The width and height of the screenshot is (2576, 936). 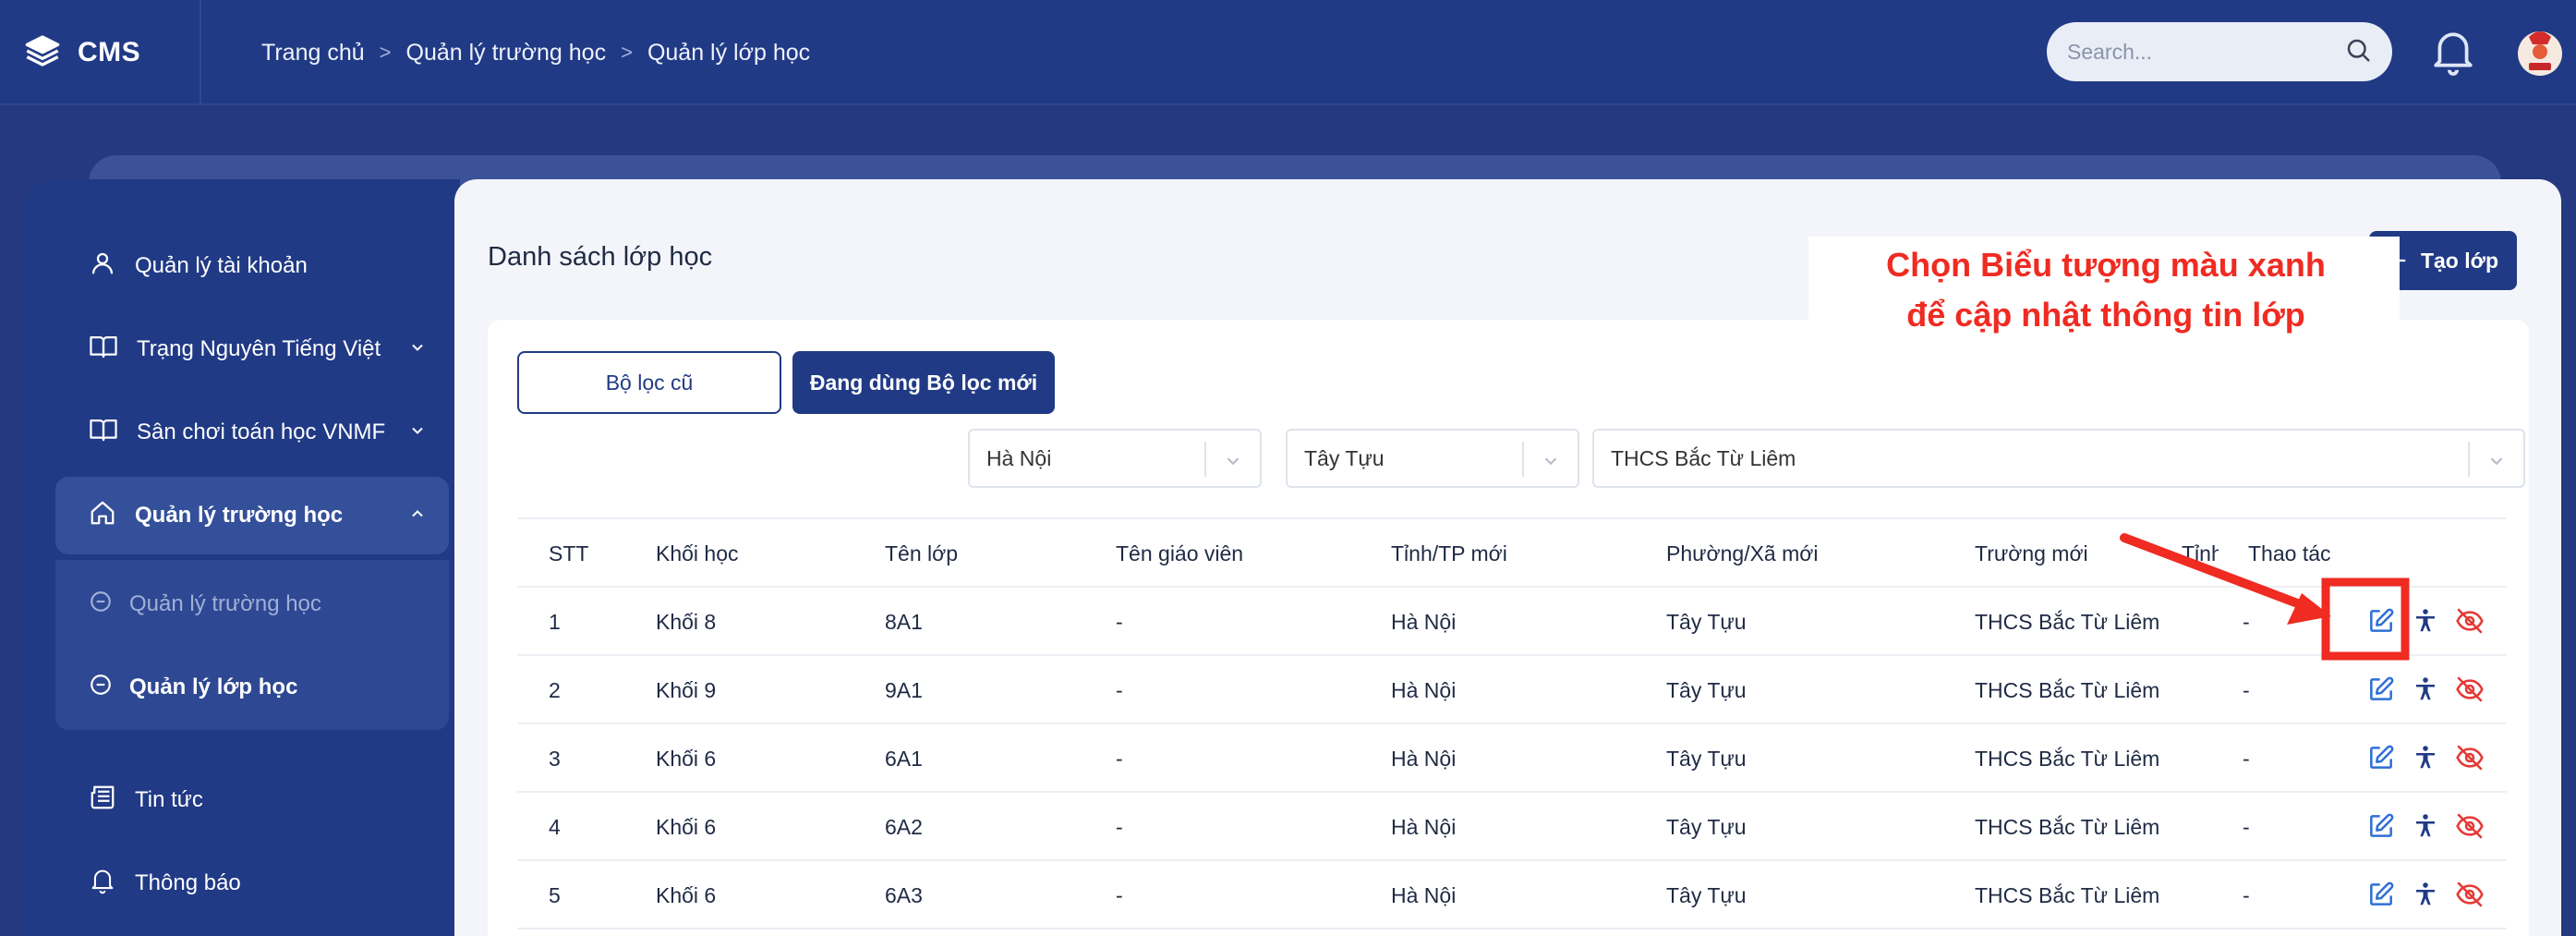 I want to click on annotation-arrow-line, so click(x=2216, y=572).